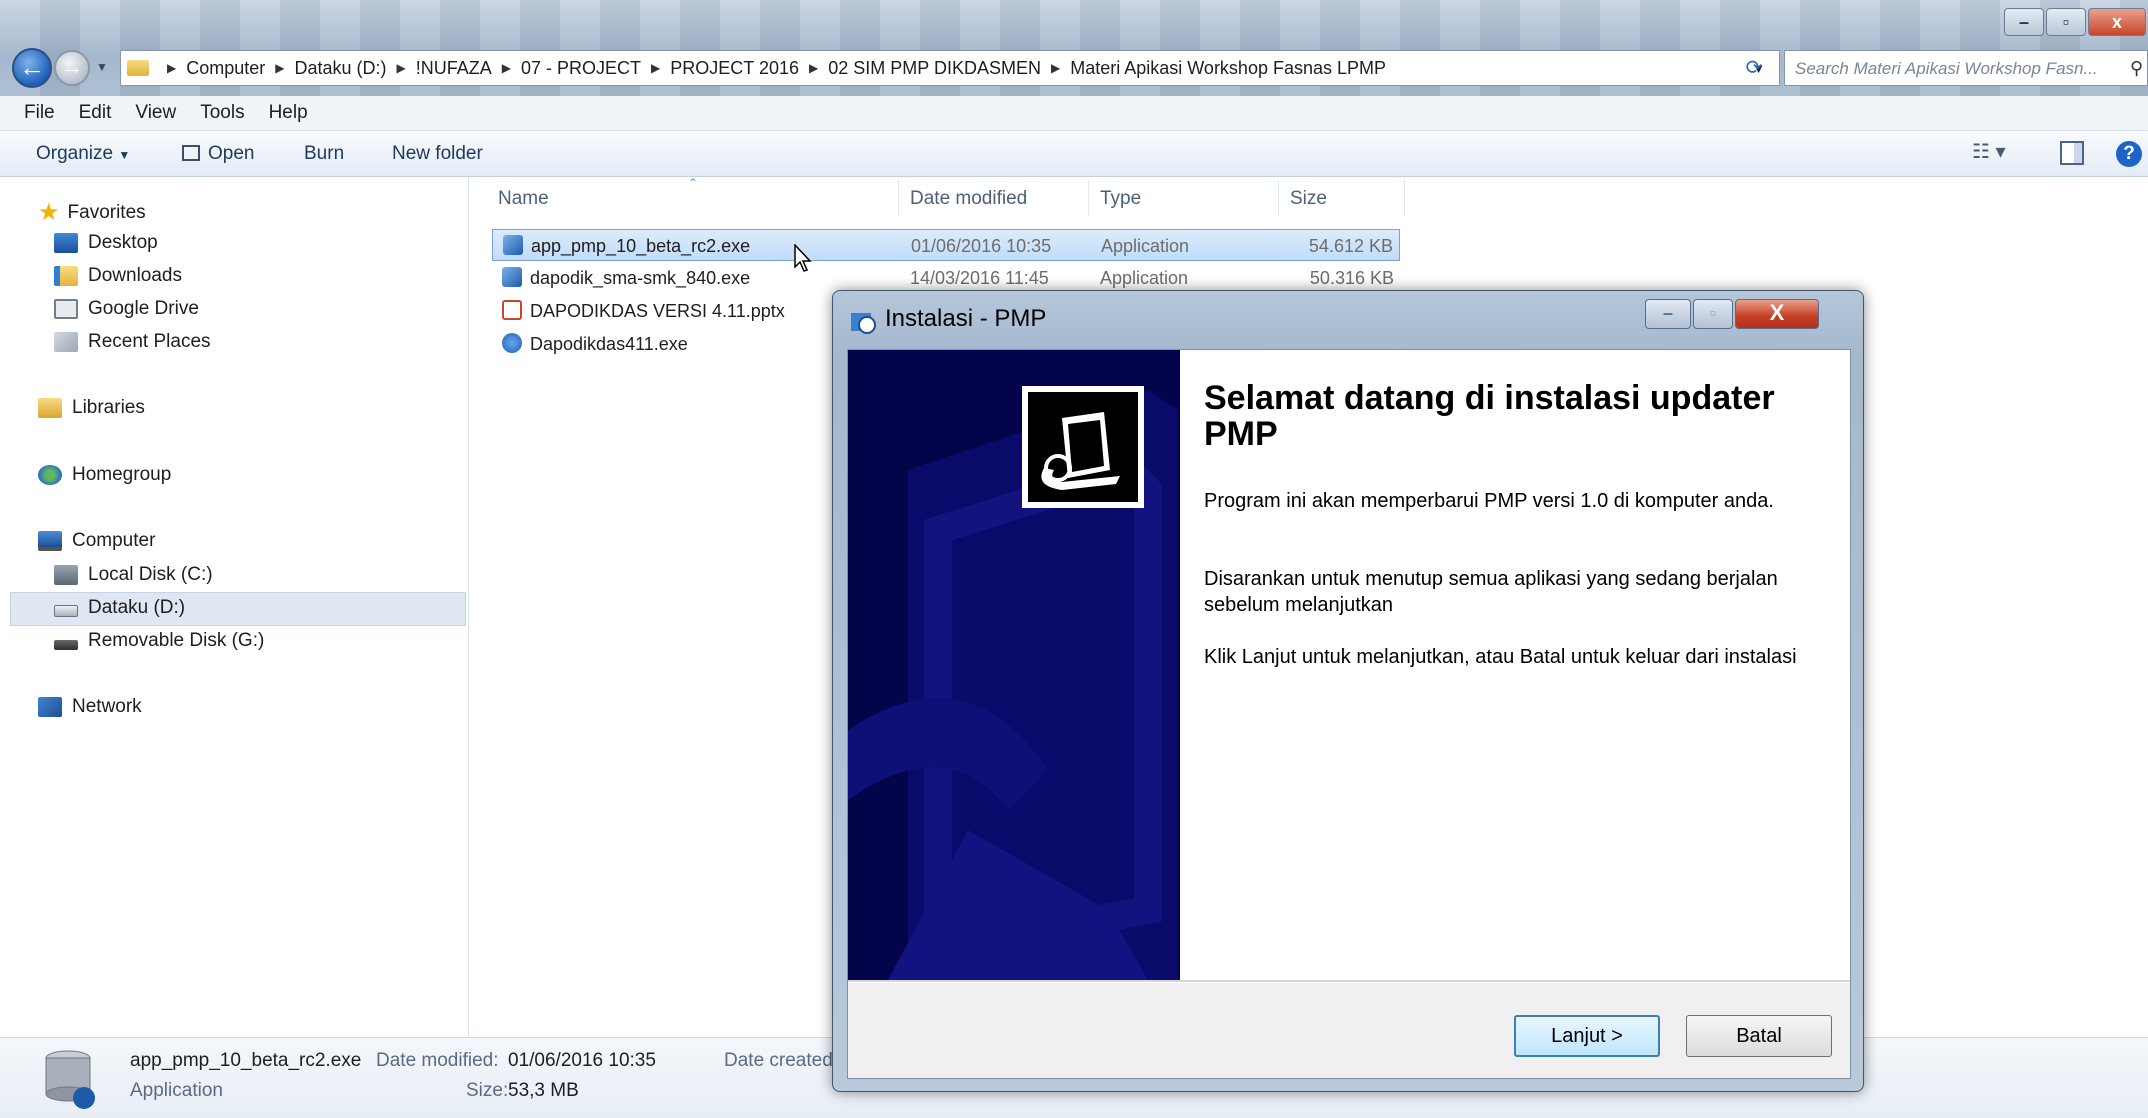 The height and width of the screenshot is (1118, 2148). Describe the element at coordinates (95, 113) in the screenshot. I see `menu-edit: Edit` at that location.